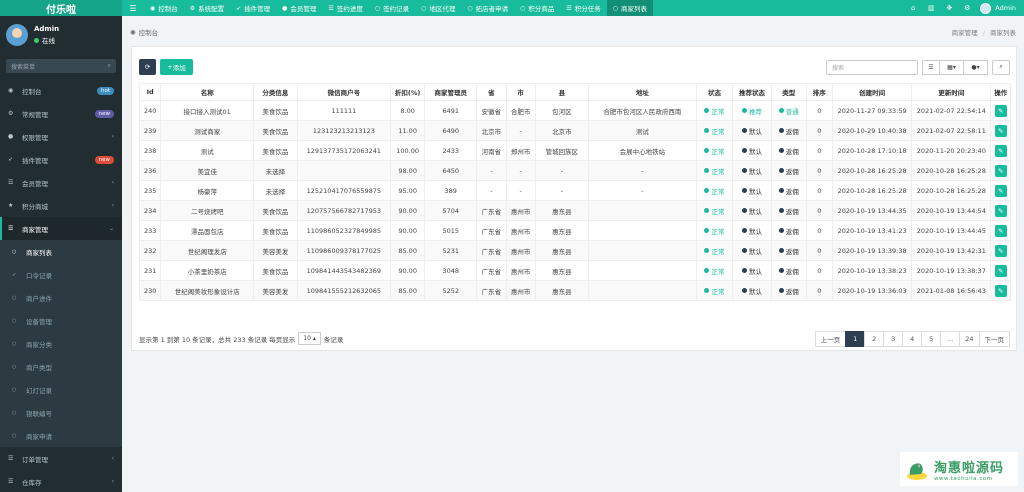 Image resolution: width=1024 pixels, height=492 pixels. I want to click on column-header: 状态, so click(714, 92).